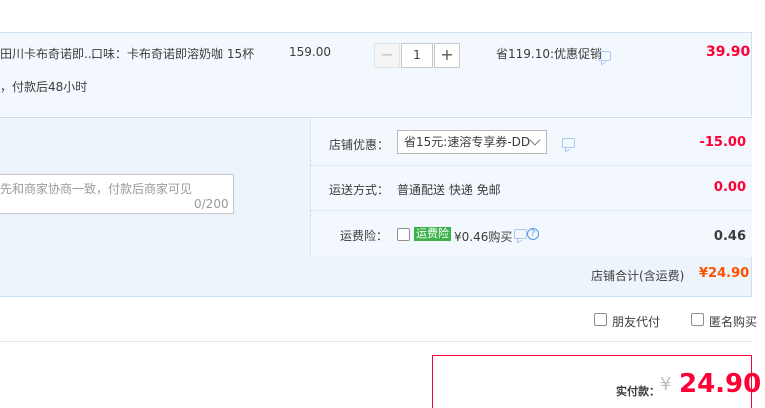 The width and height of the screenshot is (765, 408). I want to click on coupon-select: 省15元:速溶专享券-DD, so click(472, 142).